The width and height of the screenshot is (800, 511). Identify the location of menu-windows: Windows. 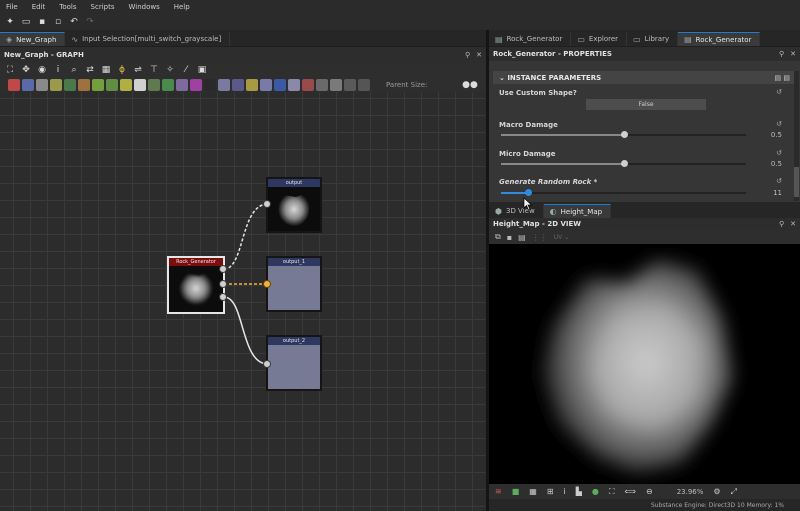
(143, 7).